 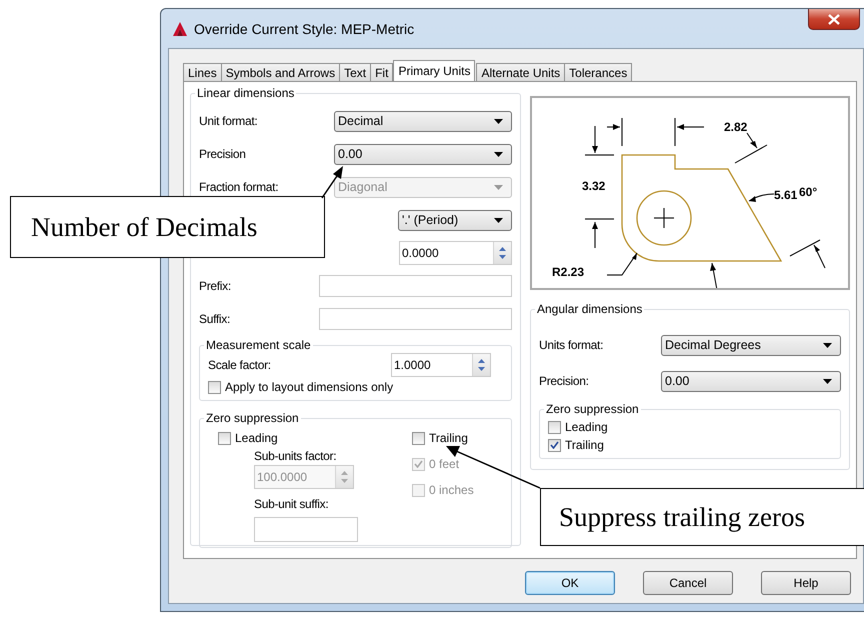 I want to click on field-label: Suffix:, so click(x=214, y=319).